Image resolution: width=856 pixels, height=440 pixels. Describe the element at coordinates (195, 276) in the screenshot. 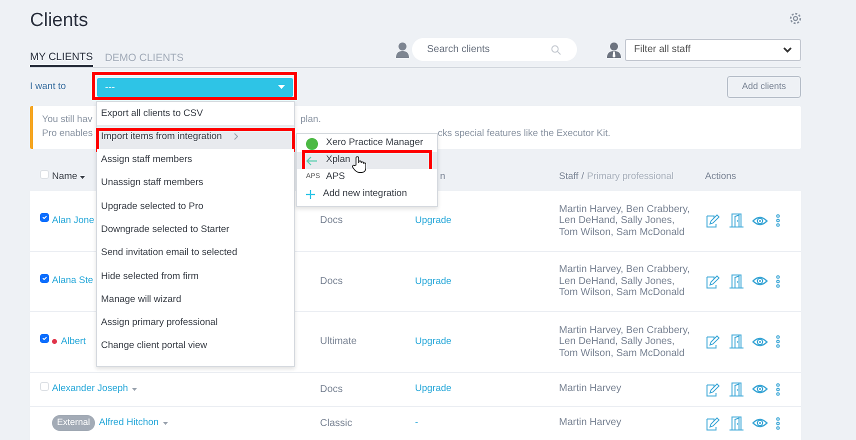

I see `menu-item: Hide selected from firm` at that location.